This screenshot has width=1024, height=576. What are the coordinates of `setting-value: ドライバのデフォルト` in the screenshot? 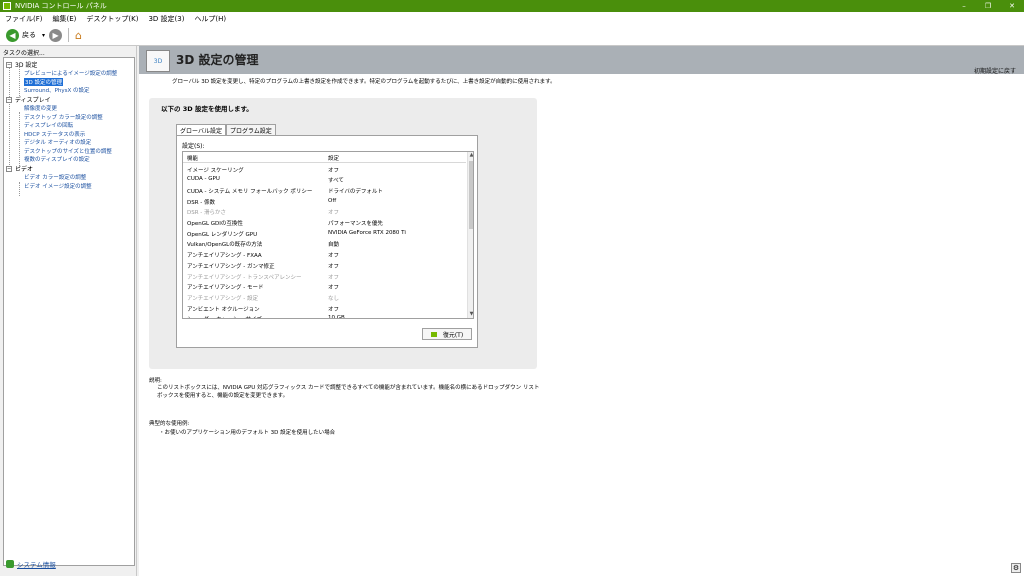 It's located at (355, 191).